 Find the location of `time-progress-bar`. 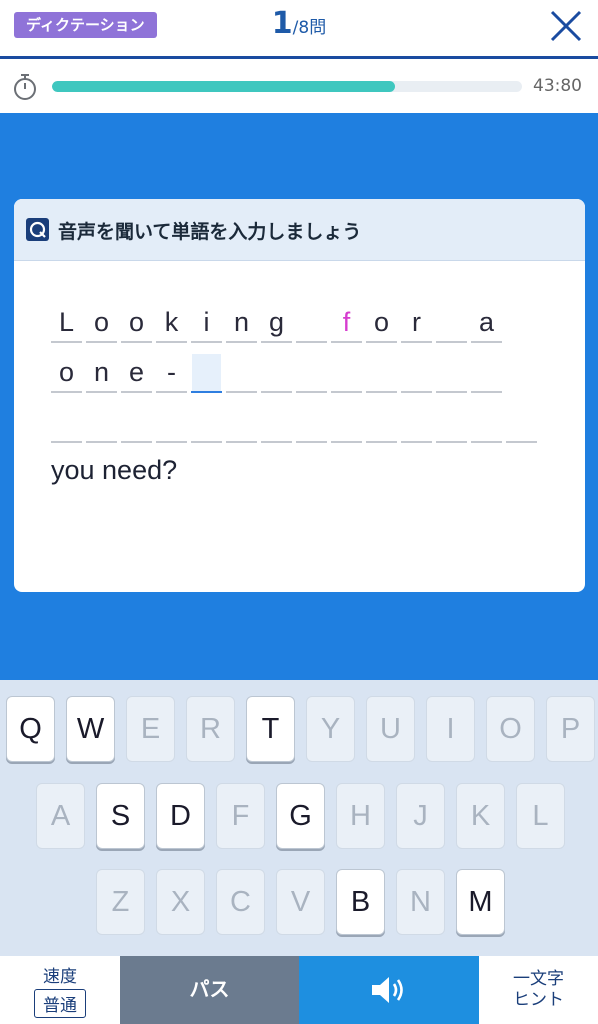

time-progress-bar is located at coordinates (287, 86).